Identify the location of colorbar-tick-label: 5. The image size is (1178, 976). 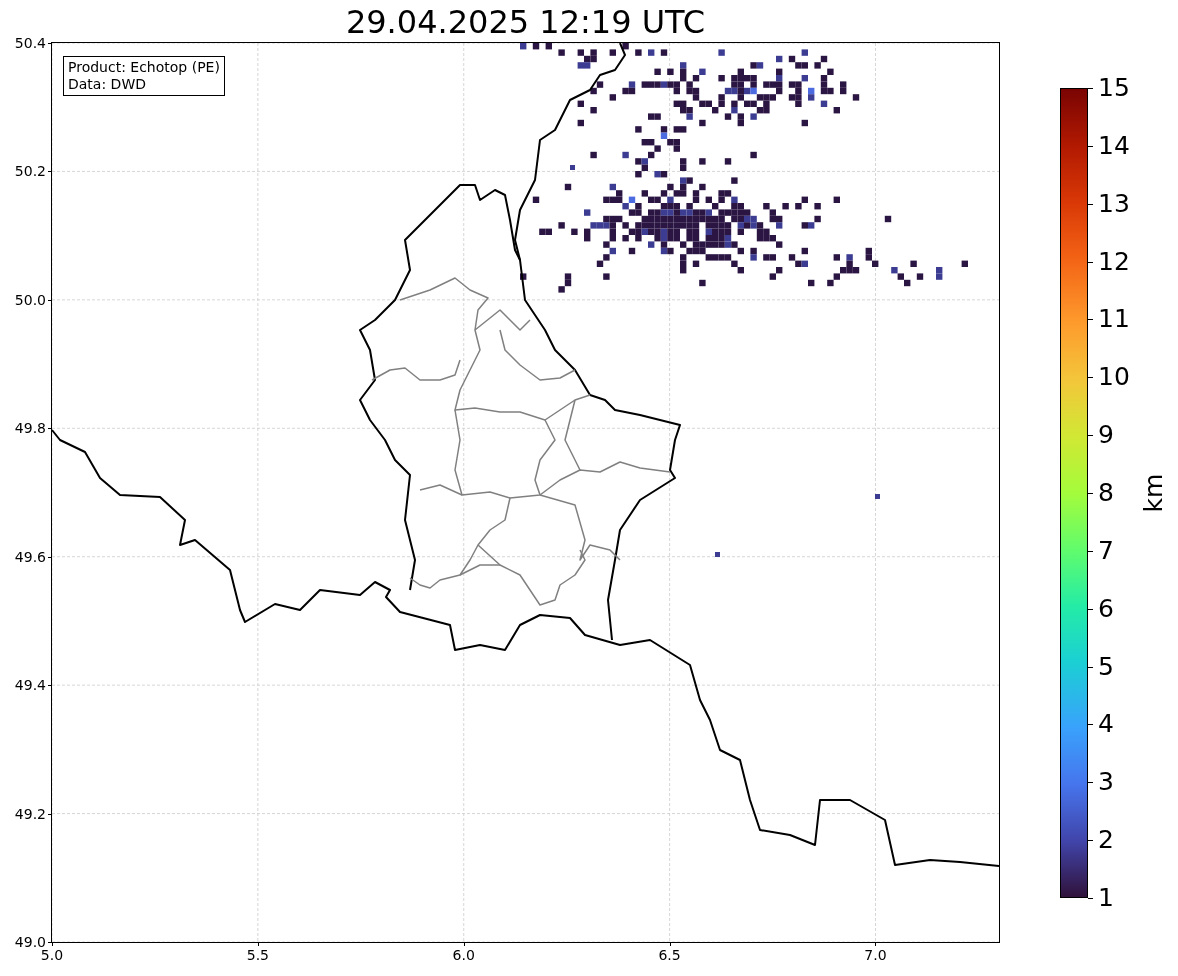
(1106, 666).